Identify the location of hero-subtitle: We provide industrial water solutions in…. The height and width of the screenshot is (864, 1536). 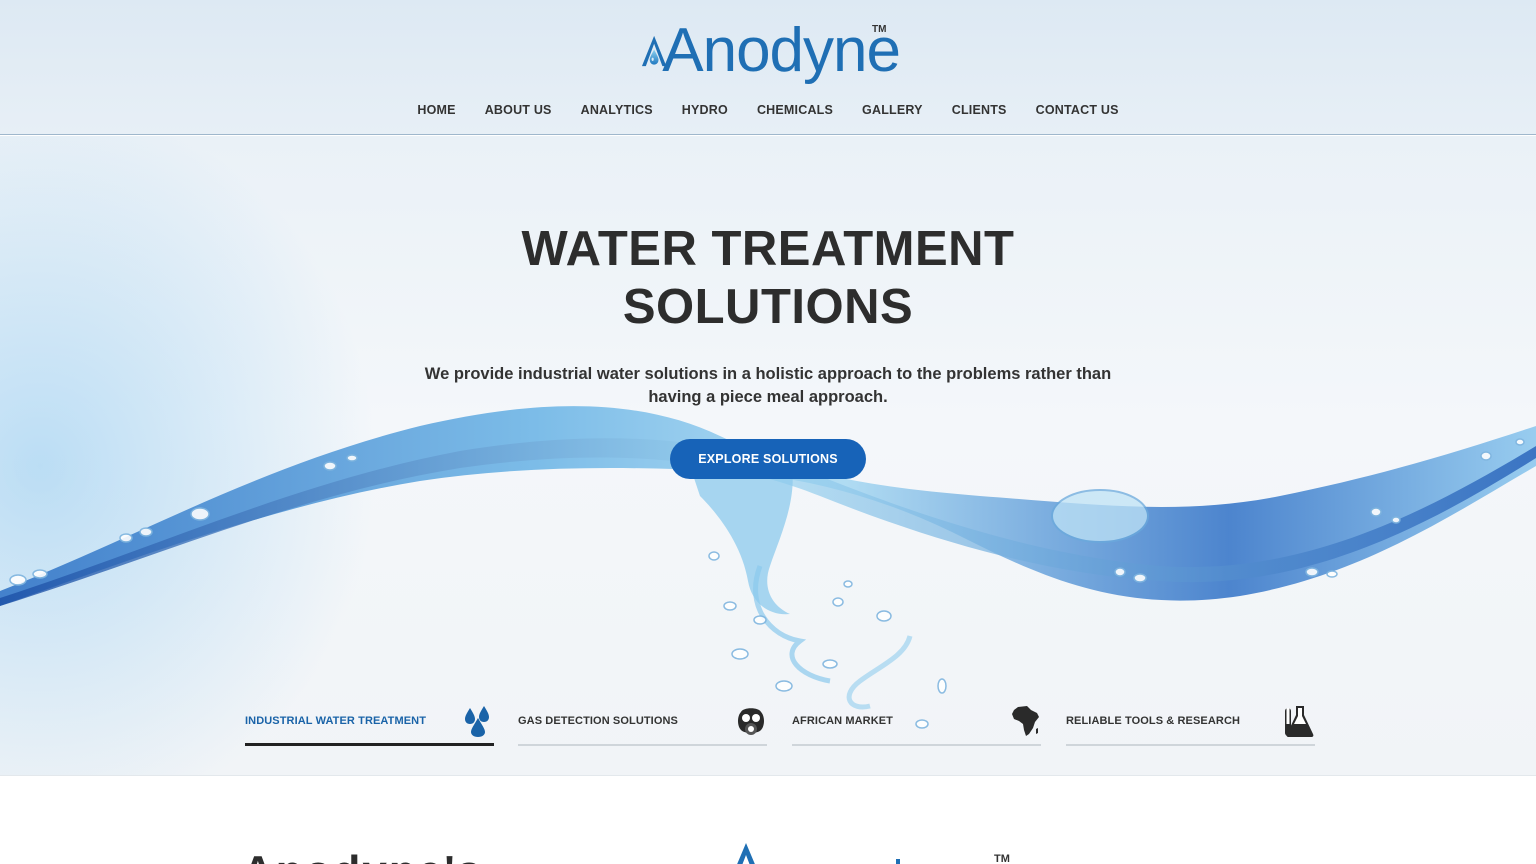
(768, 386).